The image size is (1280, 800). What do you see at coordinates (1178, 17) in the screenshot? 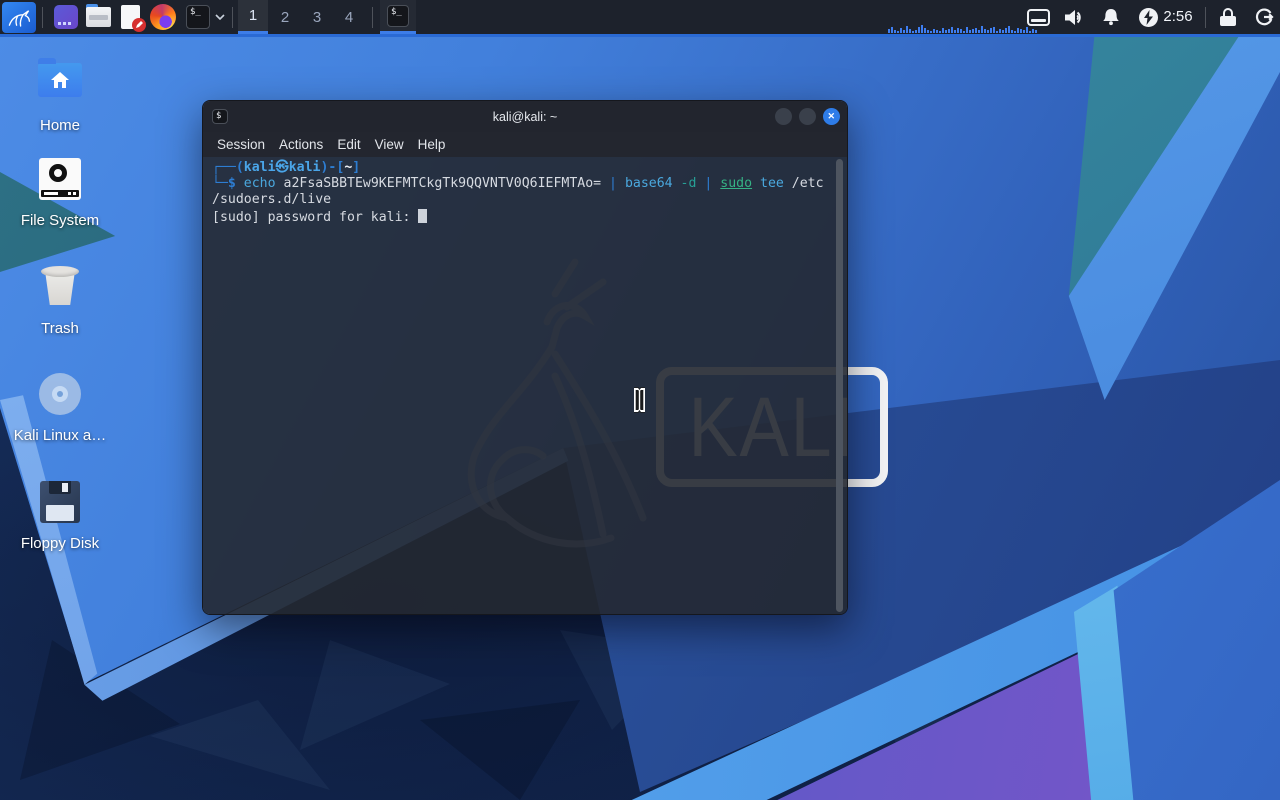
I see `panel-clock: 2:56` at bounding box center [1178, 17].